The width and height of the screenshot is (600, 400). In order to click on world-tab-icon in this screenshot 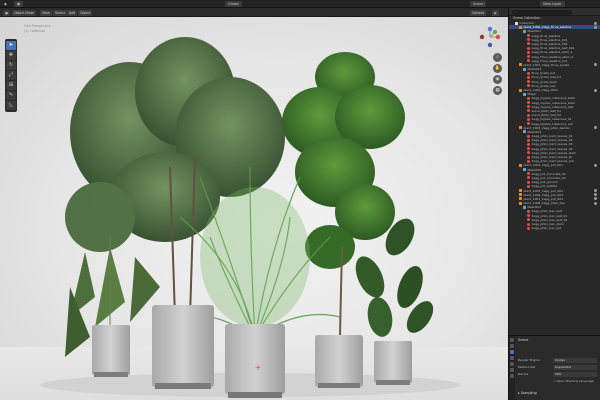, I will do `click(512, 358)`.